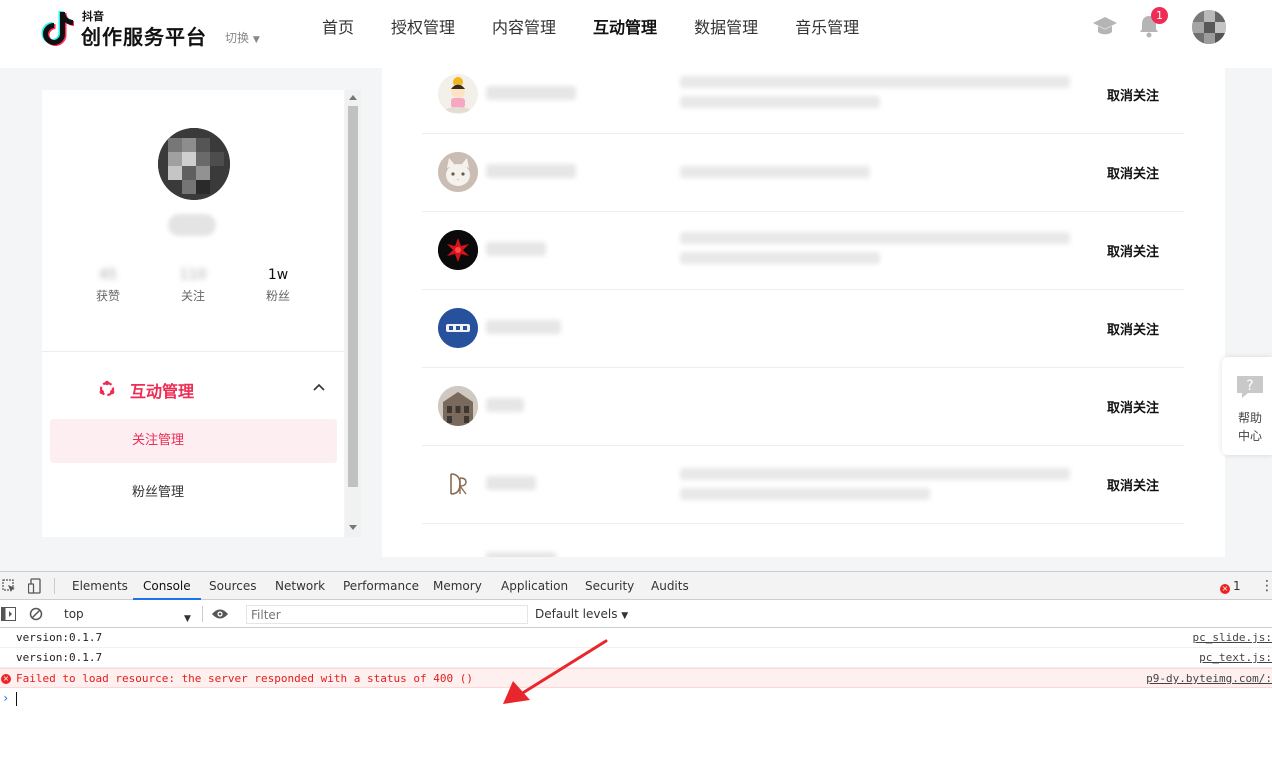 The width and height of the screenshot is (1272, 777). I want to click on help-center-button: ? 帮助 中心, so click(1247, 406).